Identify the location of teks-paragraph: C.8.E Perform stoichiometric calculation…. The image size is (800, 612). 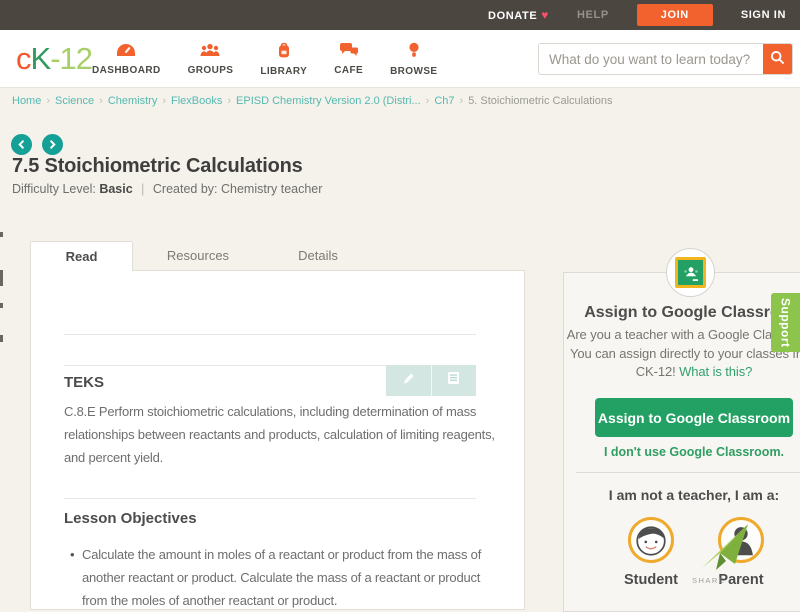
(279, 434).